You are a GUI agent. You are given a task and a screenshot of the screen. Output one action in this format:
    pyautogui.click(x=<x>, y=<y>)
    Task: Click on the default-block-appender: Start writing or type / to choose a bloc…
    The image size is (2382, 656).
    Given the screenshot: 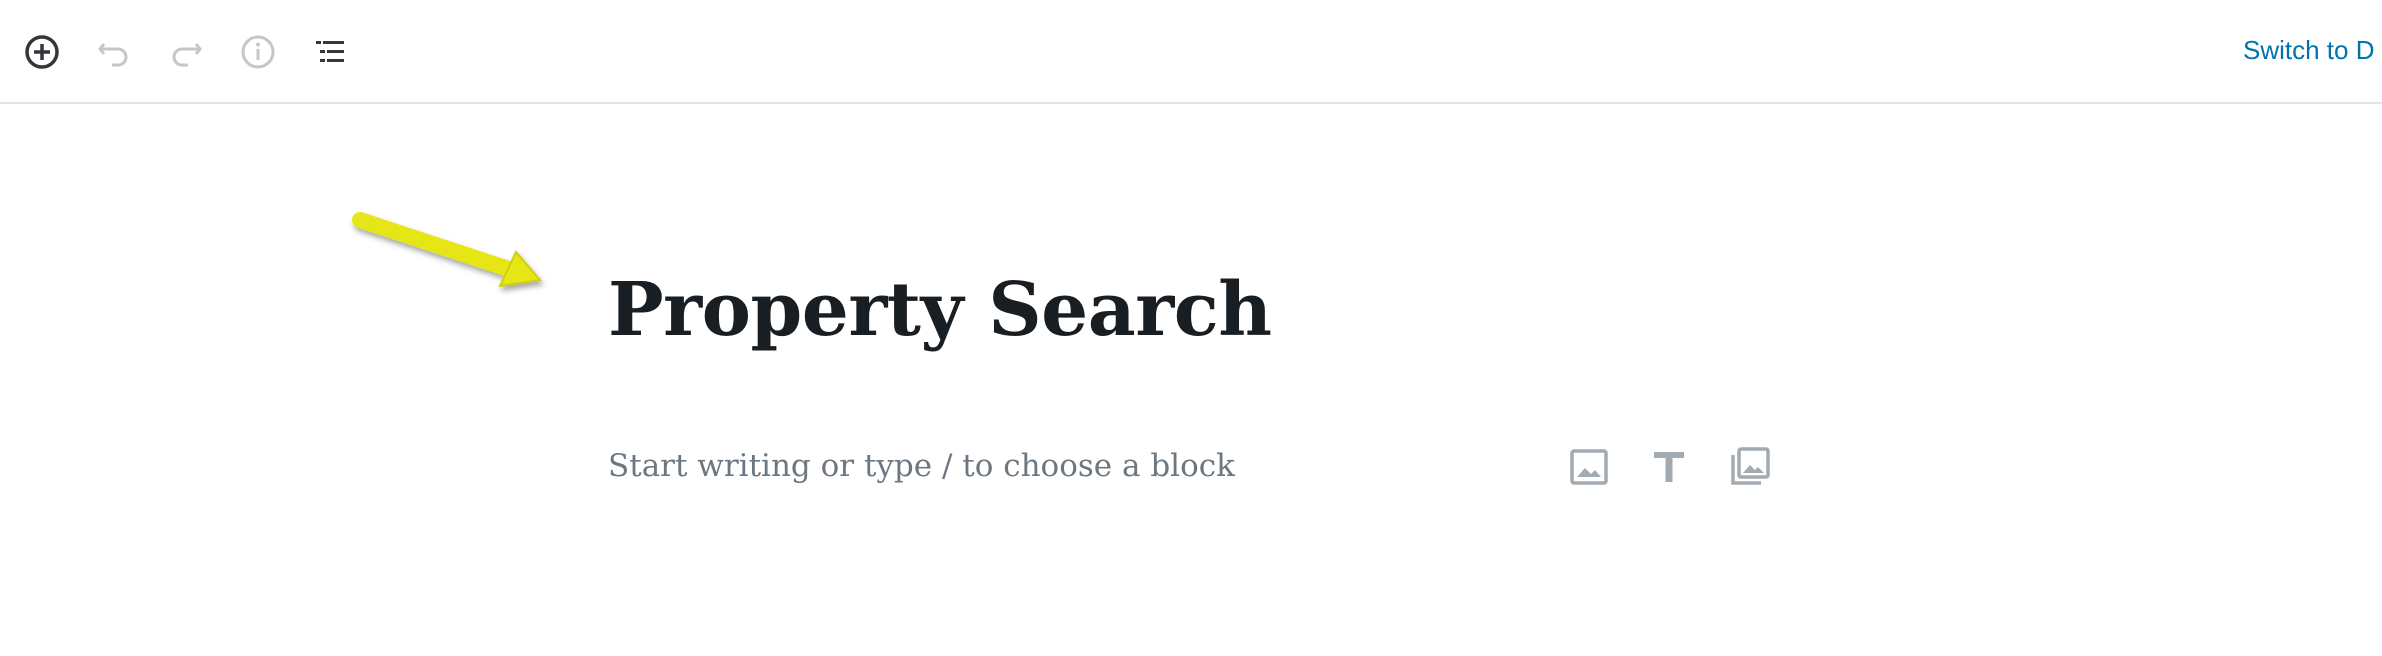 What is the action you would take?
    pyautogui.click(x=921, y=466)
    